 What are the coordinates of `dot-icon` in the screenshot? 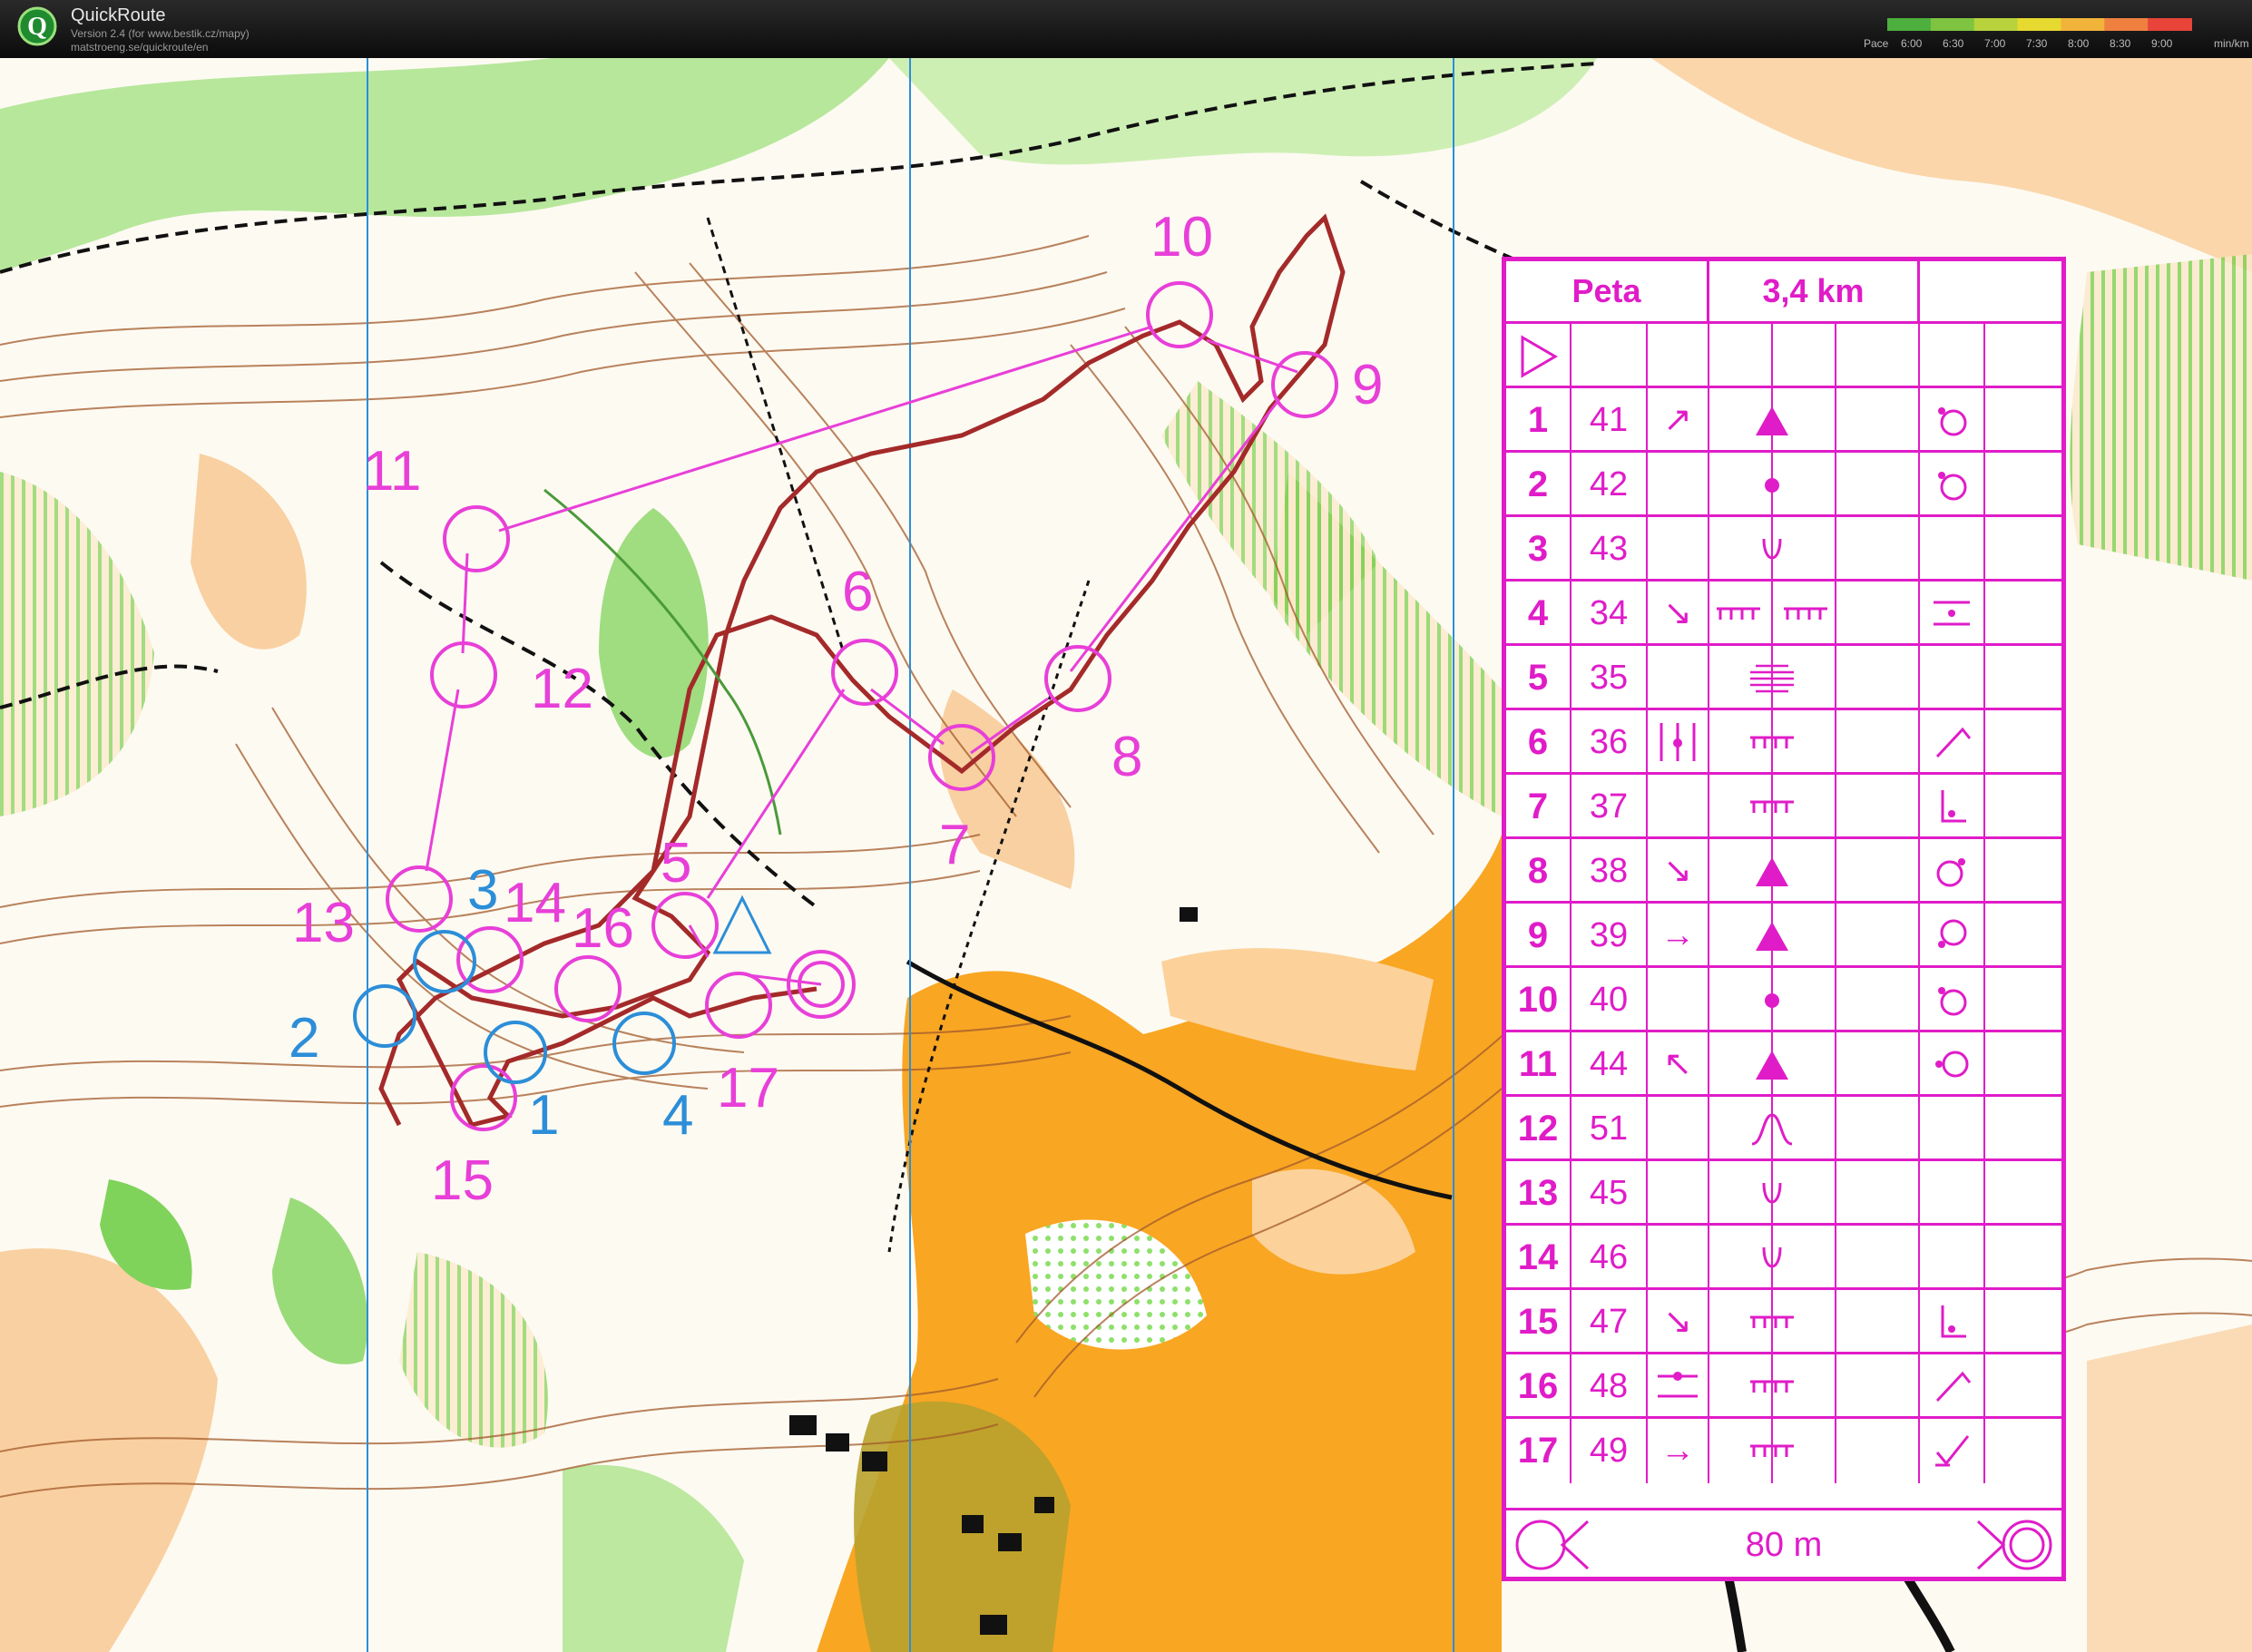 It's located at (1772, 1000).